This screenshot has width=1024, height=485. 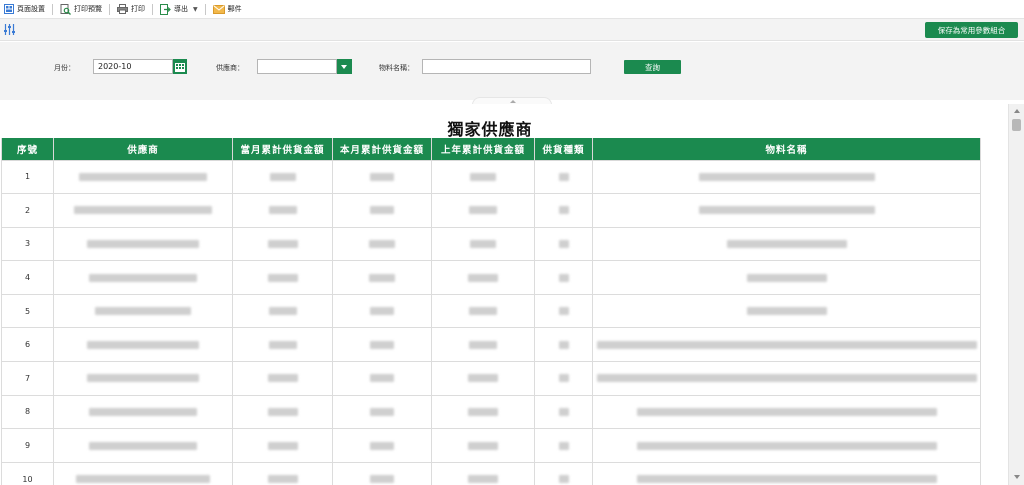 What do you see at coordinates (27, 244) in the screenshot?
I see `row-index-cell: 3` at bounding box center [27, 244].